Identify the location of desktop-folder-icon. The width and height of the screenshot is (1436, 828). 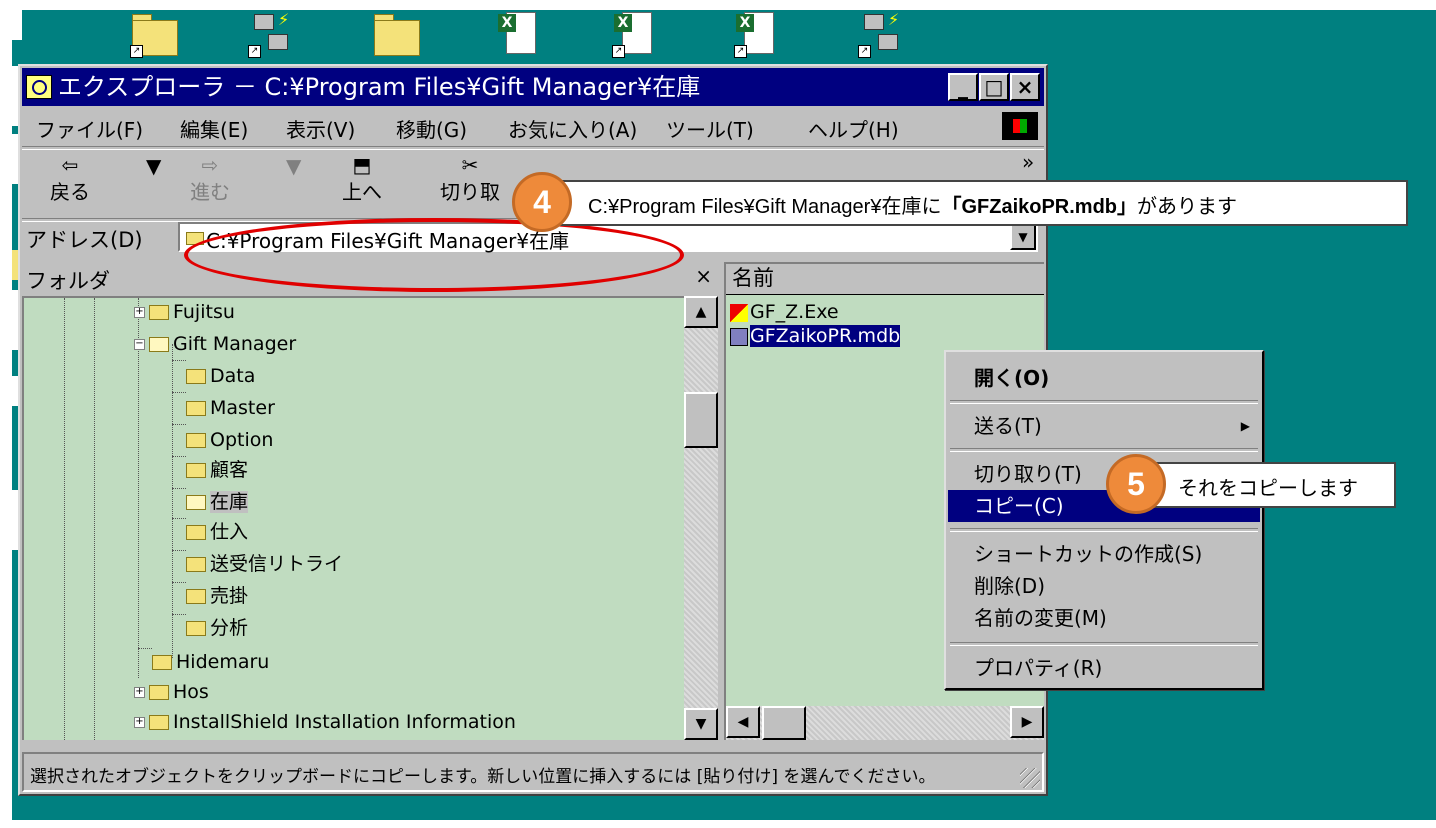
(396, 34).